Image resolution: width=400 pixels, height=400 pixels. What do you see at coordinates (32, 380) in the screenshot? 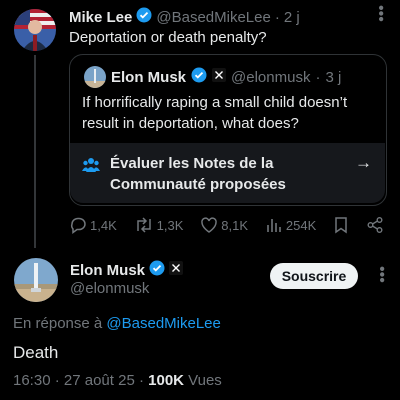
I see `tweet-time: 16:30` at bounding box center [32, 380].